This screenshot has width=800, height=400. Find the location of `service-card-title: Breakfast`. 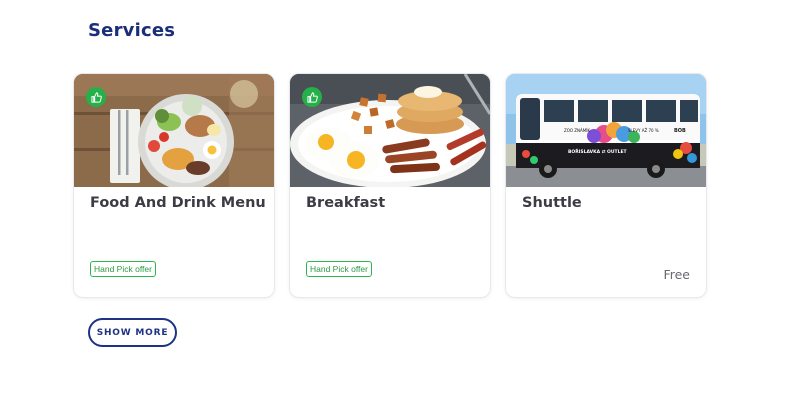

service-card-title: Breakfast is located at coordinates (346, 203).